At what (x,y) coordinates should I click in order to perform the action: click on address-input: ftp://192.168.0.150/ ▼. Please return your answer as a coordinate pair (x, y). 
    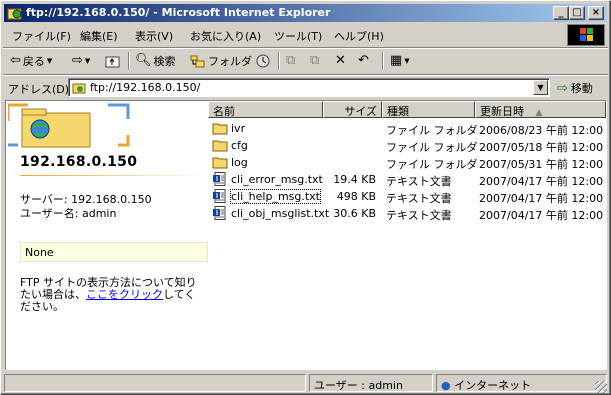
    Looking at the image, I should click on (309, 87).